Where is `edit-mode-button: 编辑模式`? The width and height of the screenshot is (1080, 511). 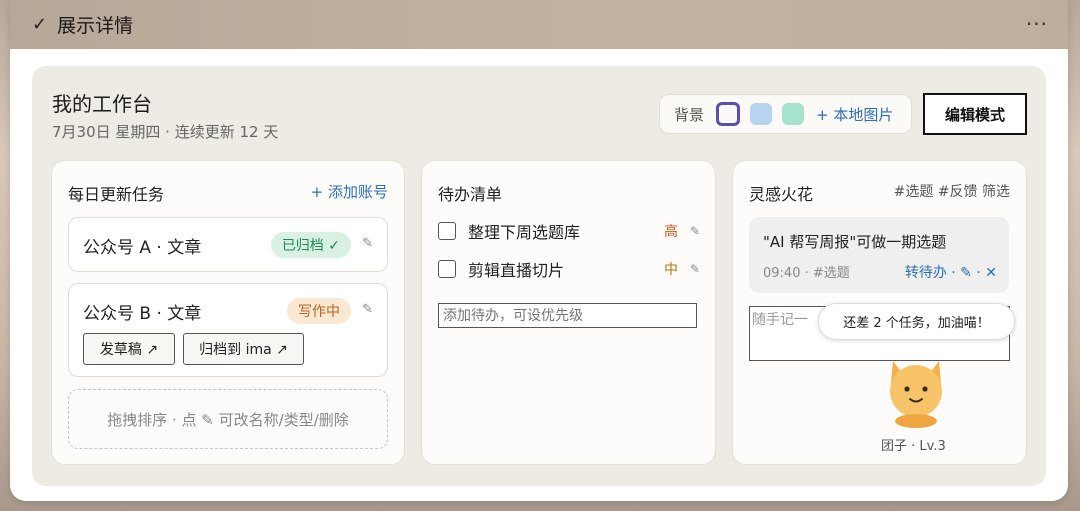 edit-mode-button: 编辑模式 is located at coordinates (975, 114).